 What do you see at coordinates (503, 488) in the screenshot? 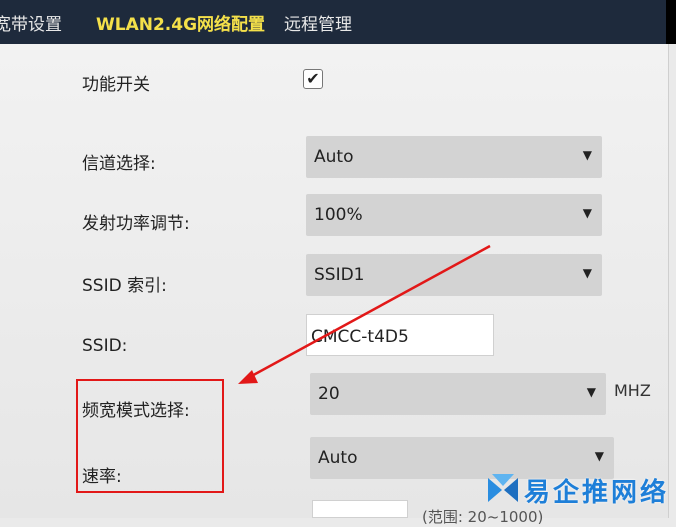
I see `watermark-logo-icon` at bounding box center [503, 488].